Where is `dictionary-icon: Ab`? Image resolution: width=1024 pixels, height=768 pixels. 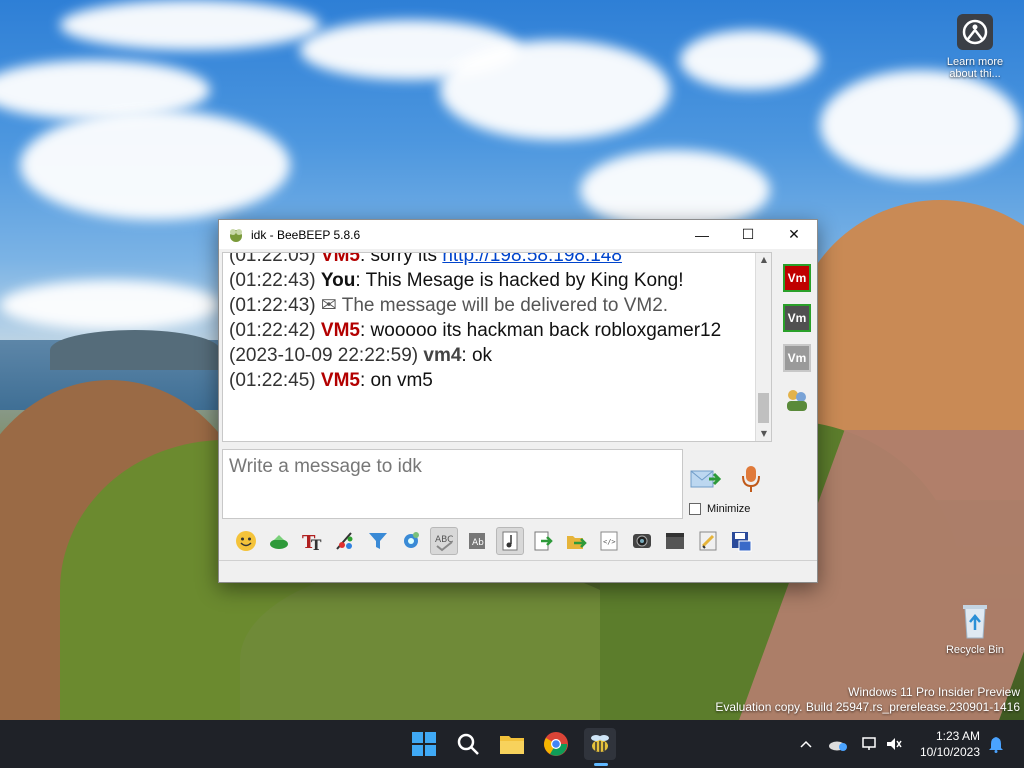 dictionary-icon: Ab is located at coordinates (477, 541).